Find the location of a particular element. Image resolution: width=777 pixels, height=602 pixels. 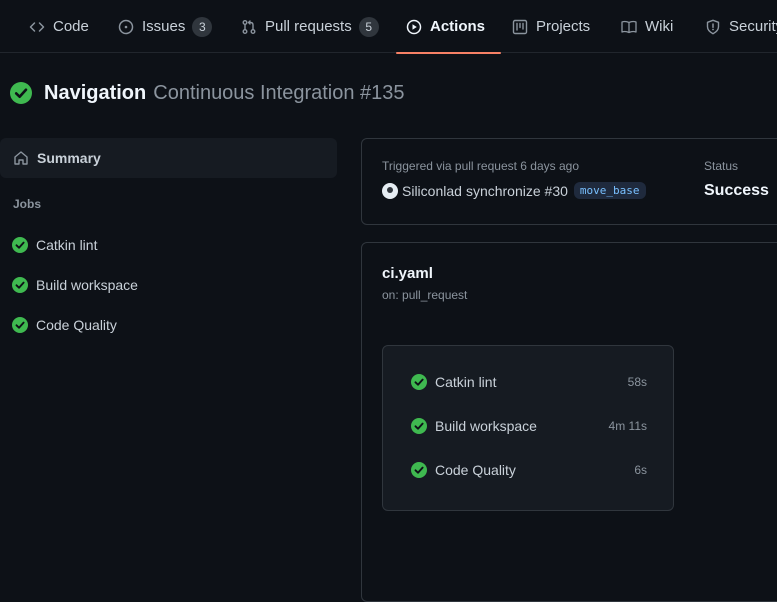

tab-issues-label: Issues is located at coordinates (164, 26).